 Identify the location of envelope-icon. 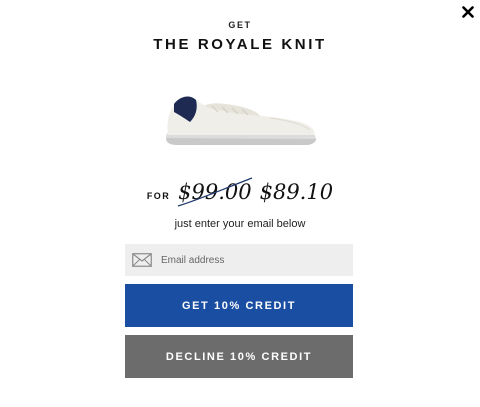
(142, 260).